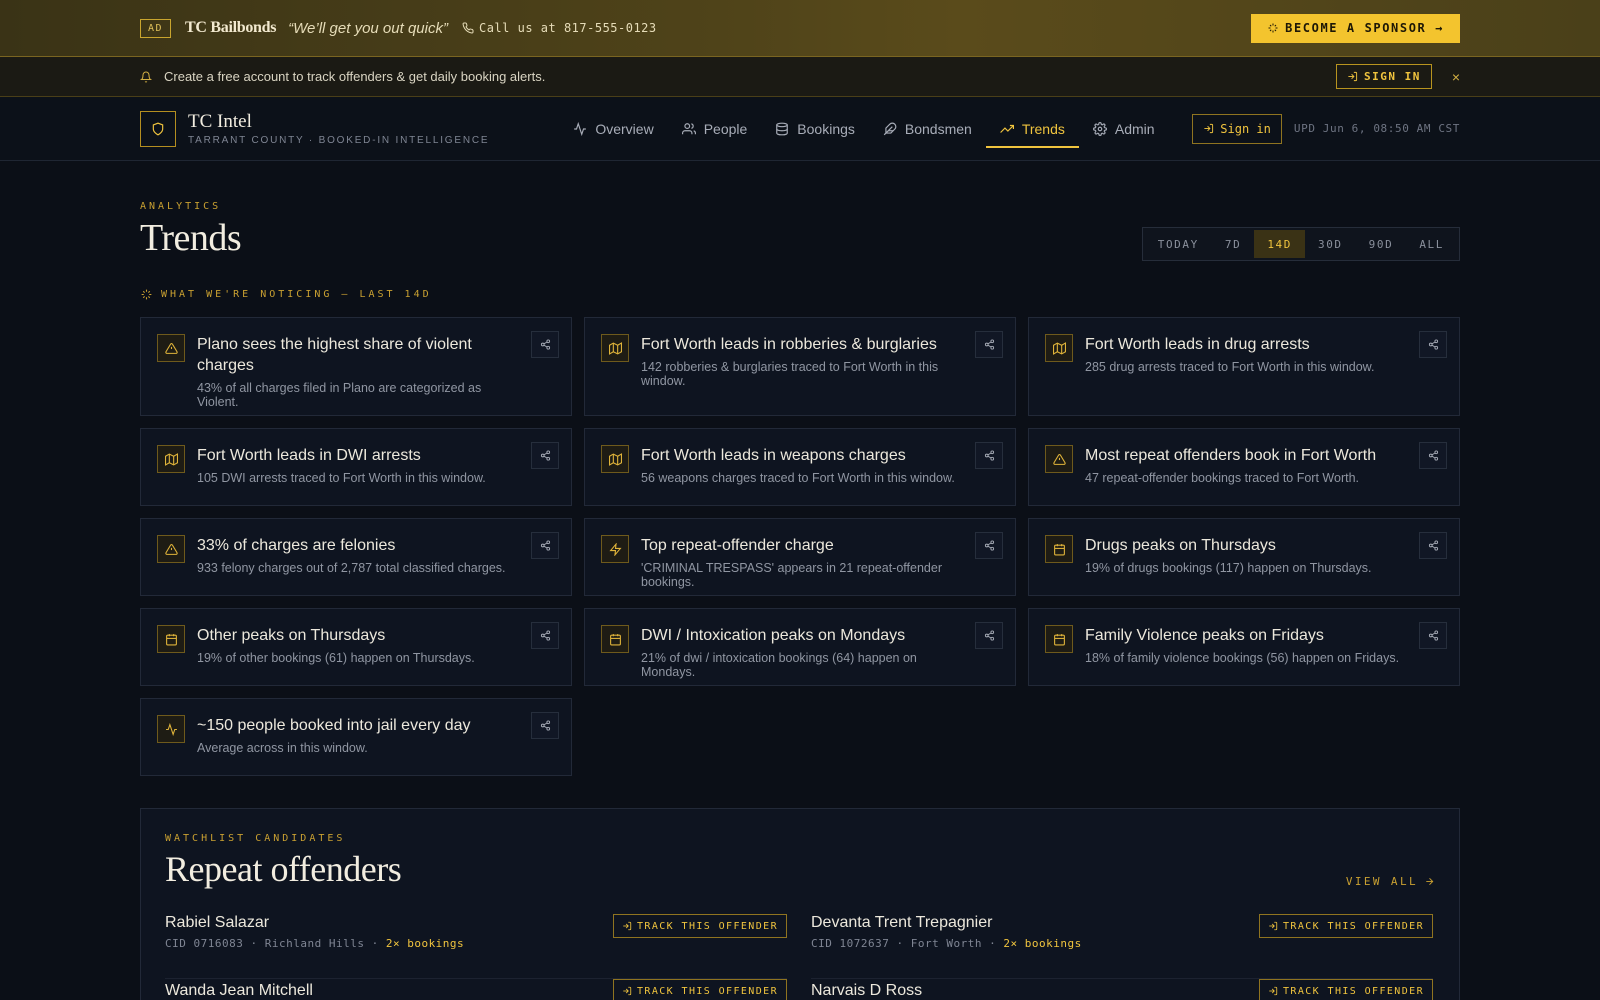 Image resolution: width=1600 pixels, height=1000 pixels. What do you see at coordinates (1381, 244) in the screenshot?
I see `range-tab-90d: 90D` at bounding box center [1381, 244].